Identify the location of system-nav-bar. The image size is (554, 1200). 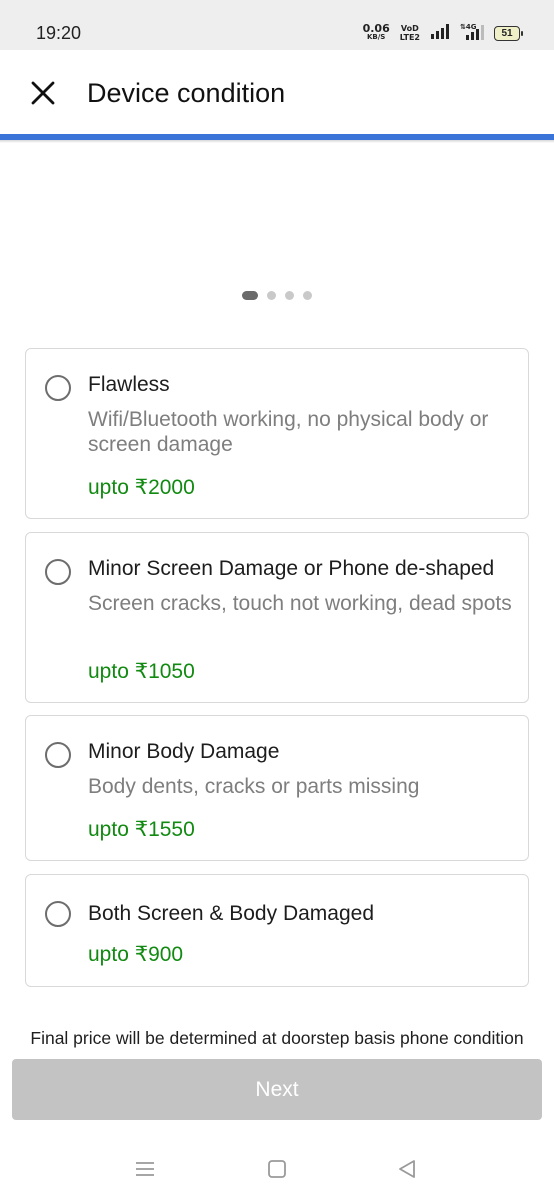
(277, 1168).